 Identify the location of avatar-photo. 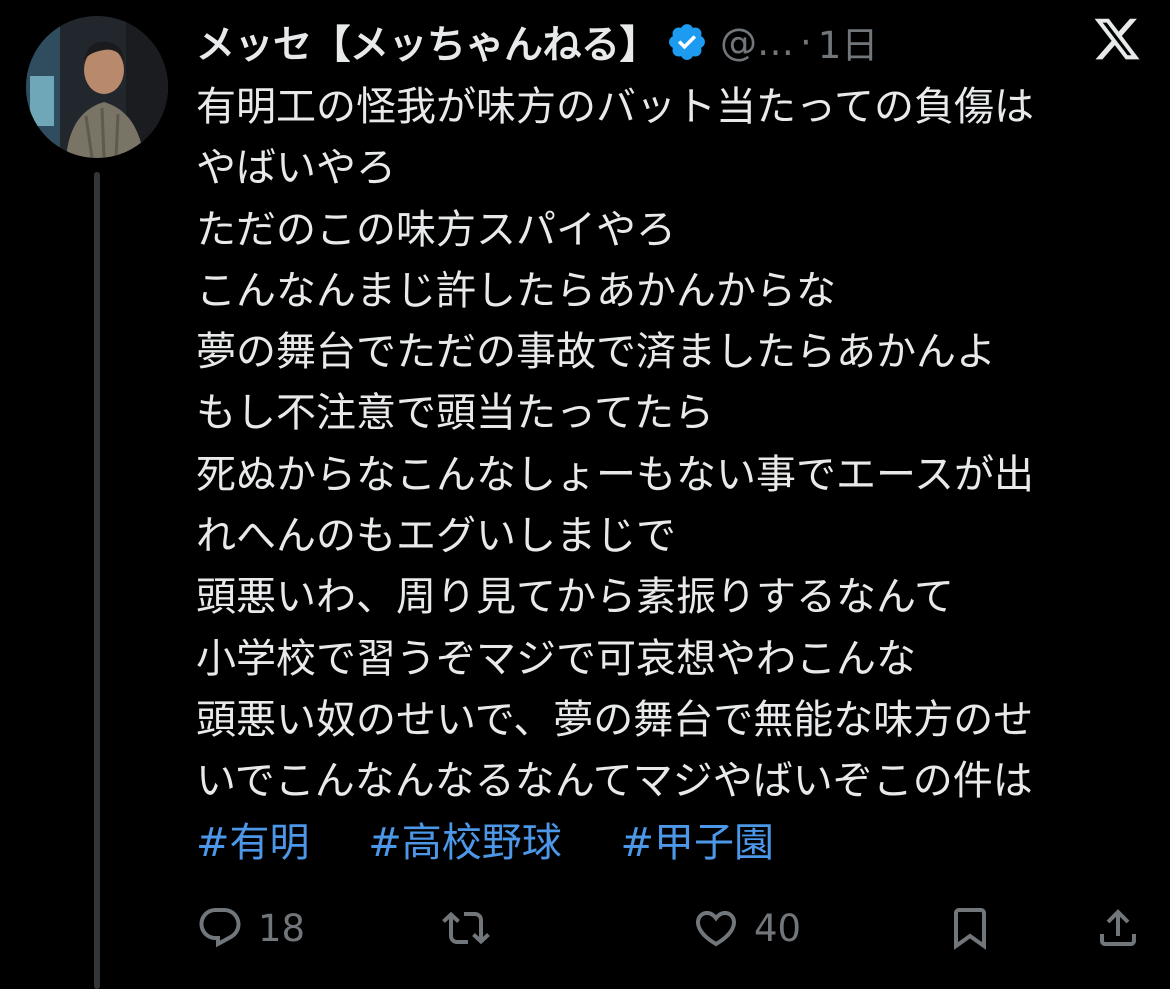
(97, 87).